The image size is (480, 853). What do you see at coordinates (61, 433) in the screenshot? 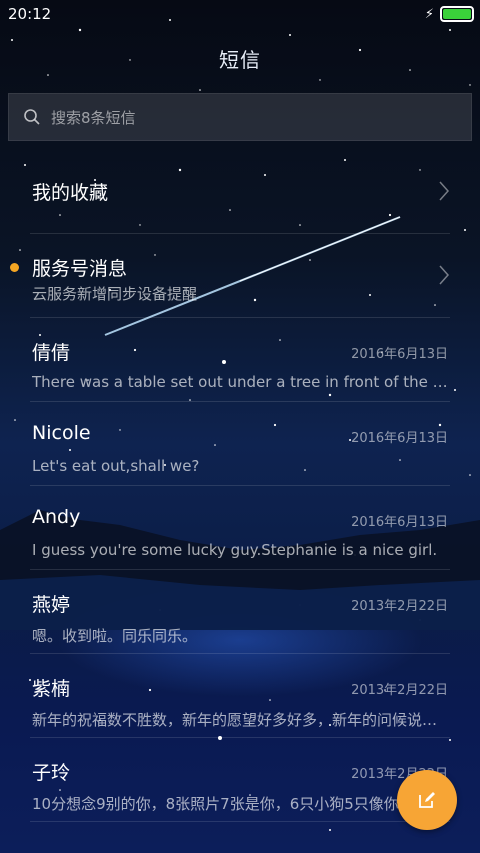
I see `conversation-name: Nicole` at bounding box center [61, 433].